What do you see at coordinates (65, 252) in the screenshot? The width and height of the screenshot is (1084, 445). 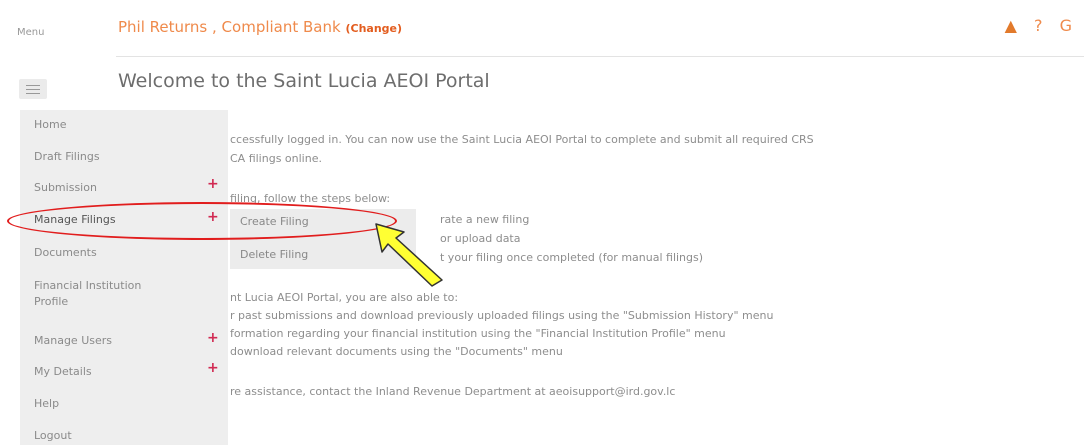 I see `sidebar-item-documents: Documents` at bounding box center [65, 252].